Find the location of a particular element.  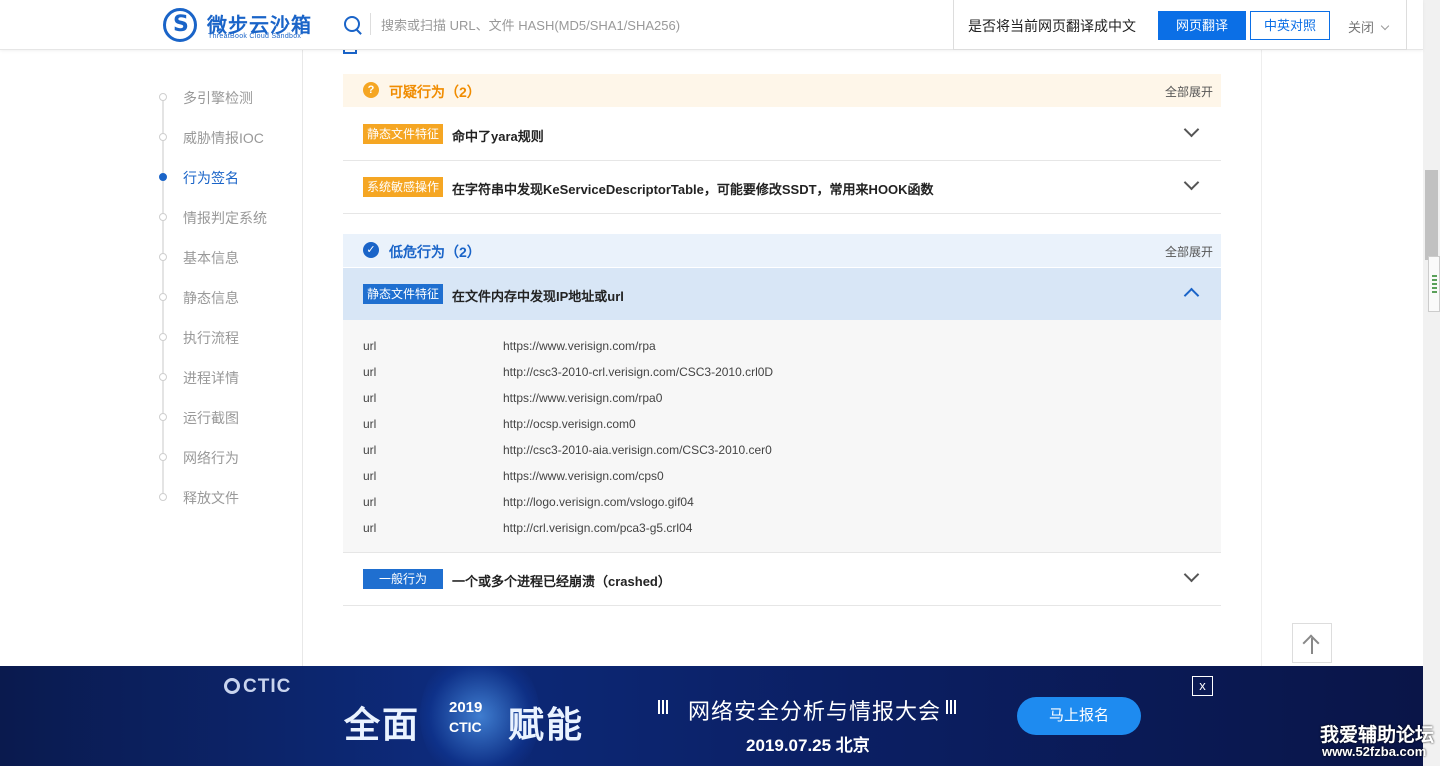

sidebar-item-basic-info: 基本信息 is located at coordinates (221, 257).